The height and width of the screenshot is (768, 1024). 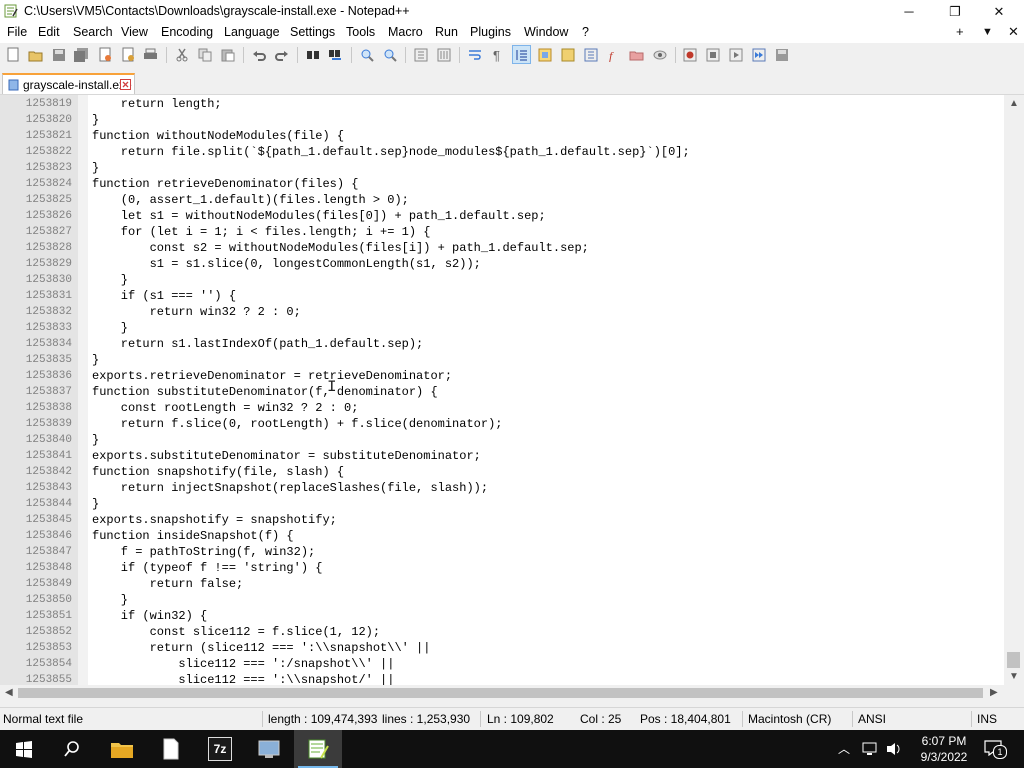 What do you see at coordinates (258, 54) in the screenshot?
I see `undo-icon` at bounding box center [258, 54].